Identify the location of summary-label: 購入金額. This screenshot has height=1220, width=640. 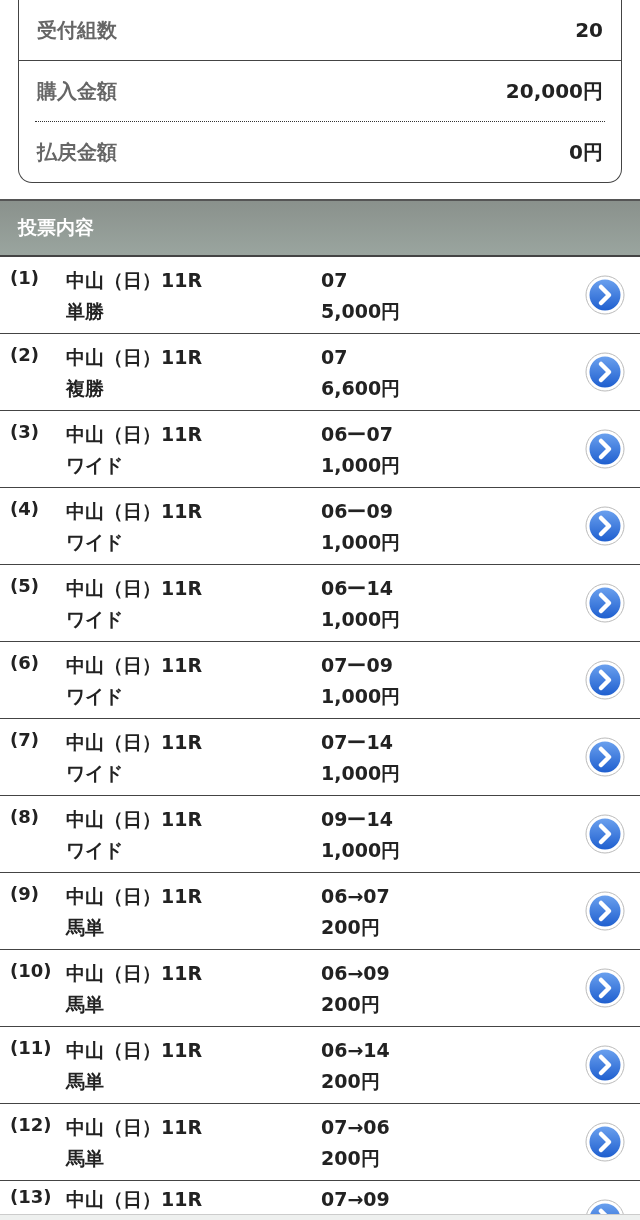
(77, 91).